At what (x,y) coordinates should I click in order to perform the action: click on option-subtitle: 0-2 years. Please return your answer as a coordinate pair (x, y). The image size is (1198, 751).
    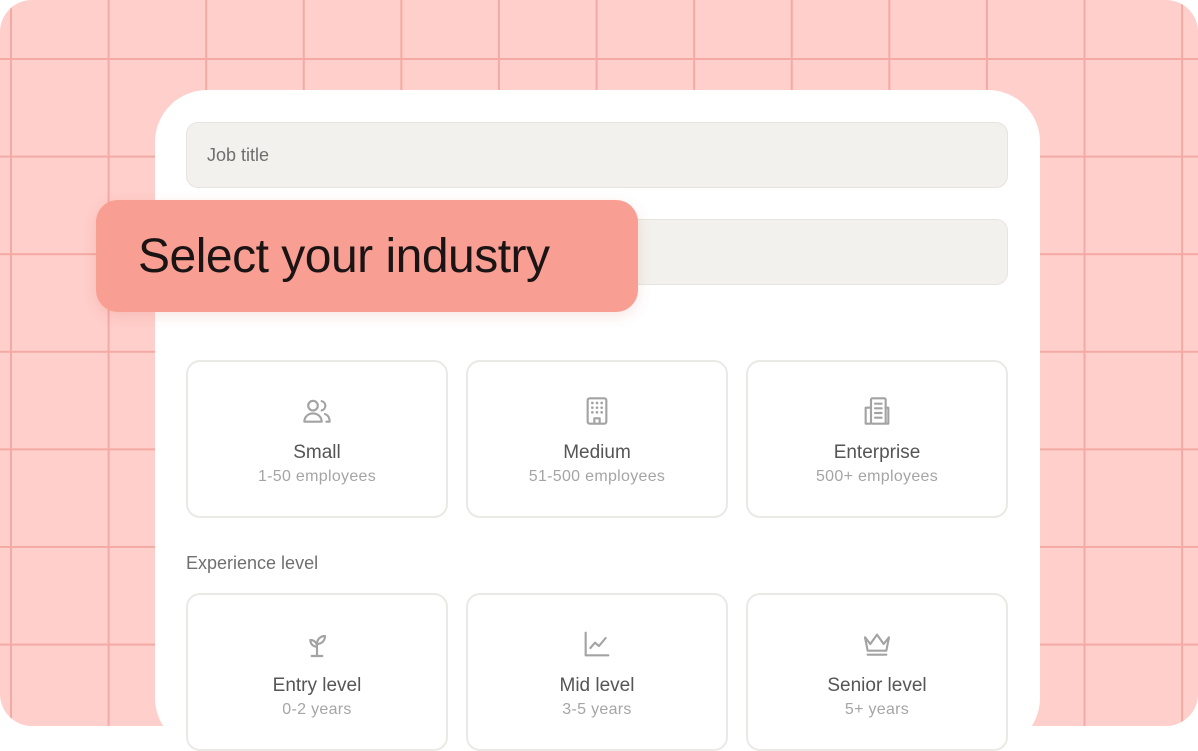
    Looking at the image, I should click on (317, 709).